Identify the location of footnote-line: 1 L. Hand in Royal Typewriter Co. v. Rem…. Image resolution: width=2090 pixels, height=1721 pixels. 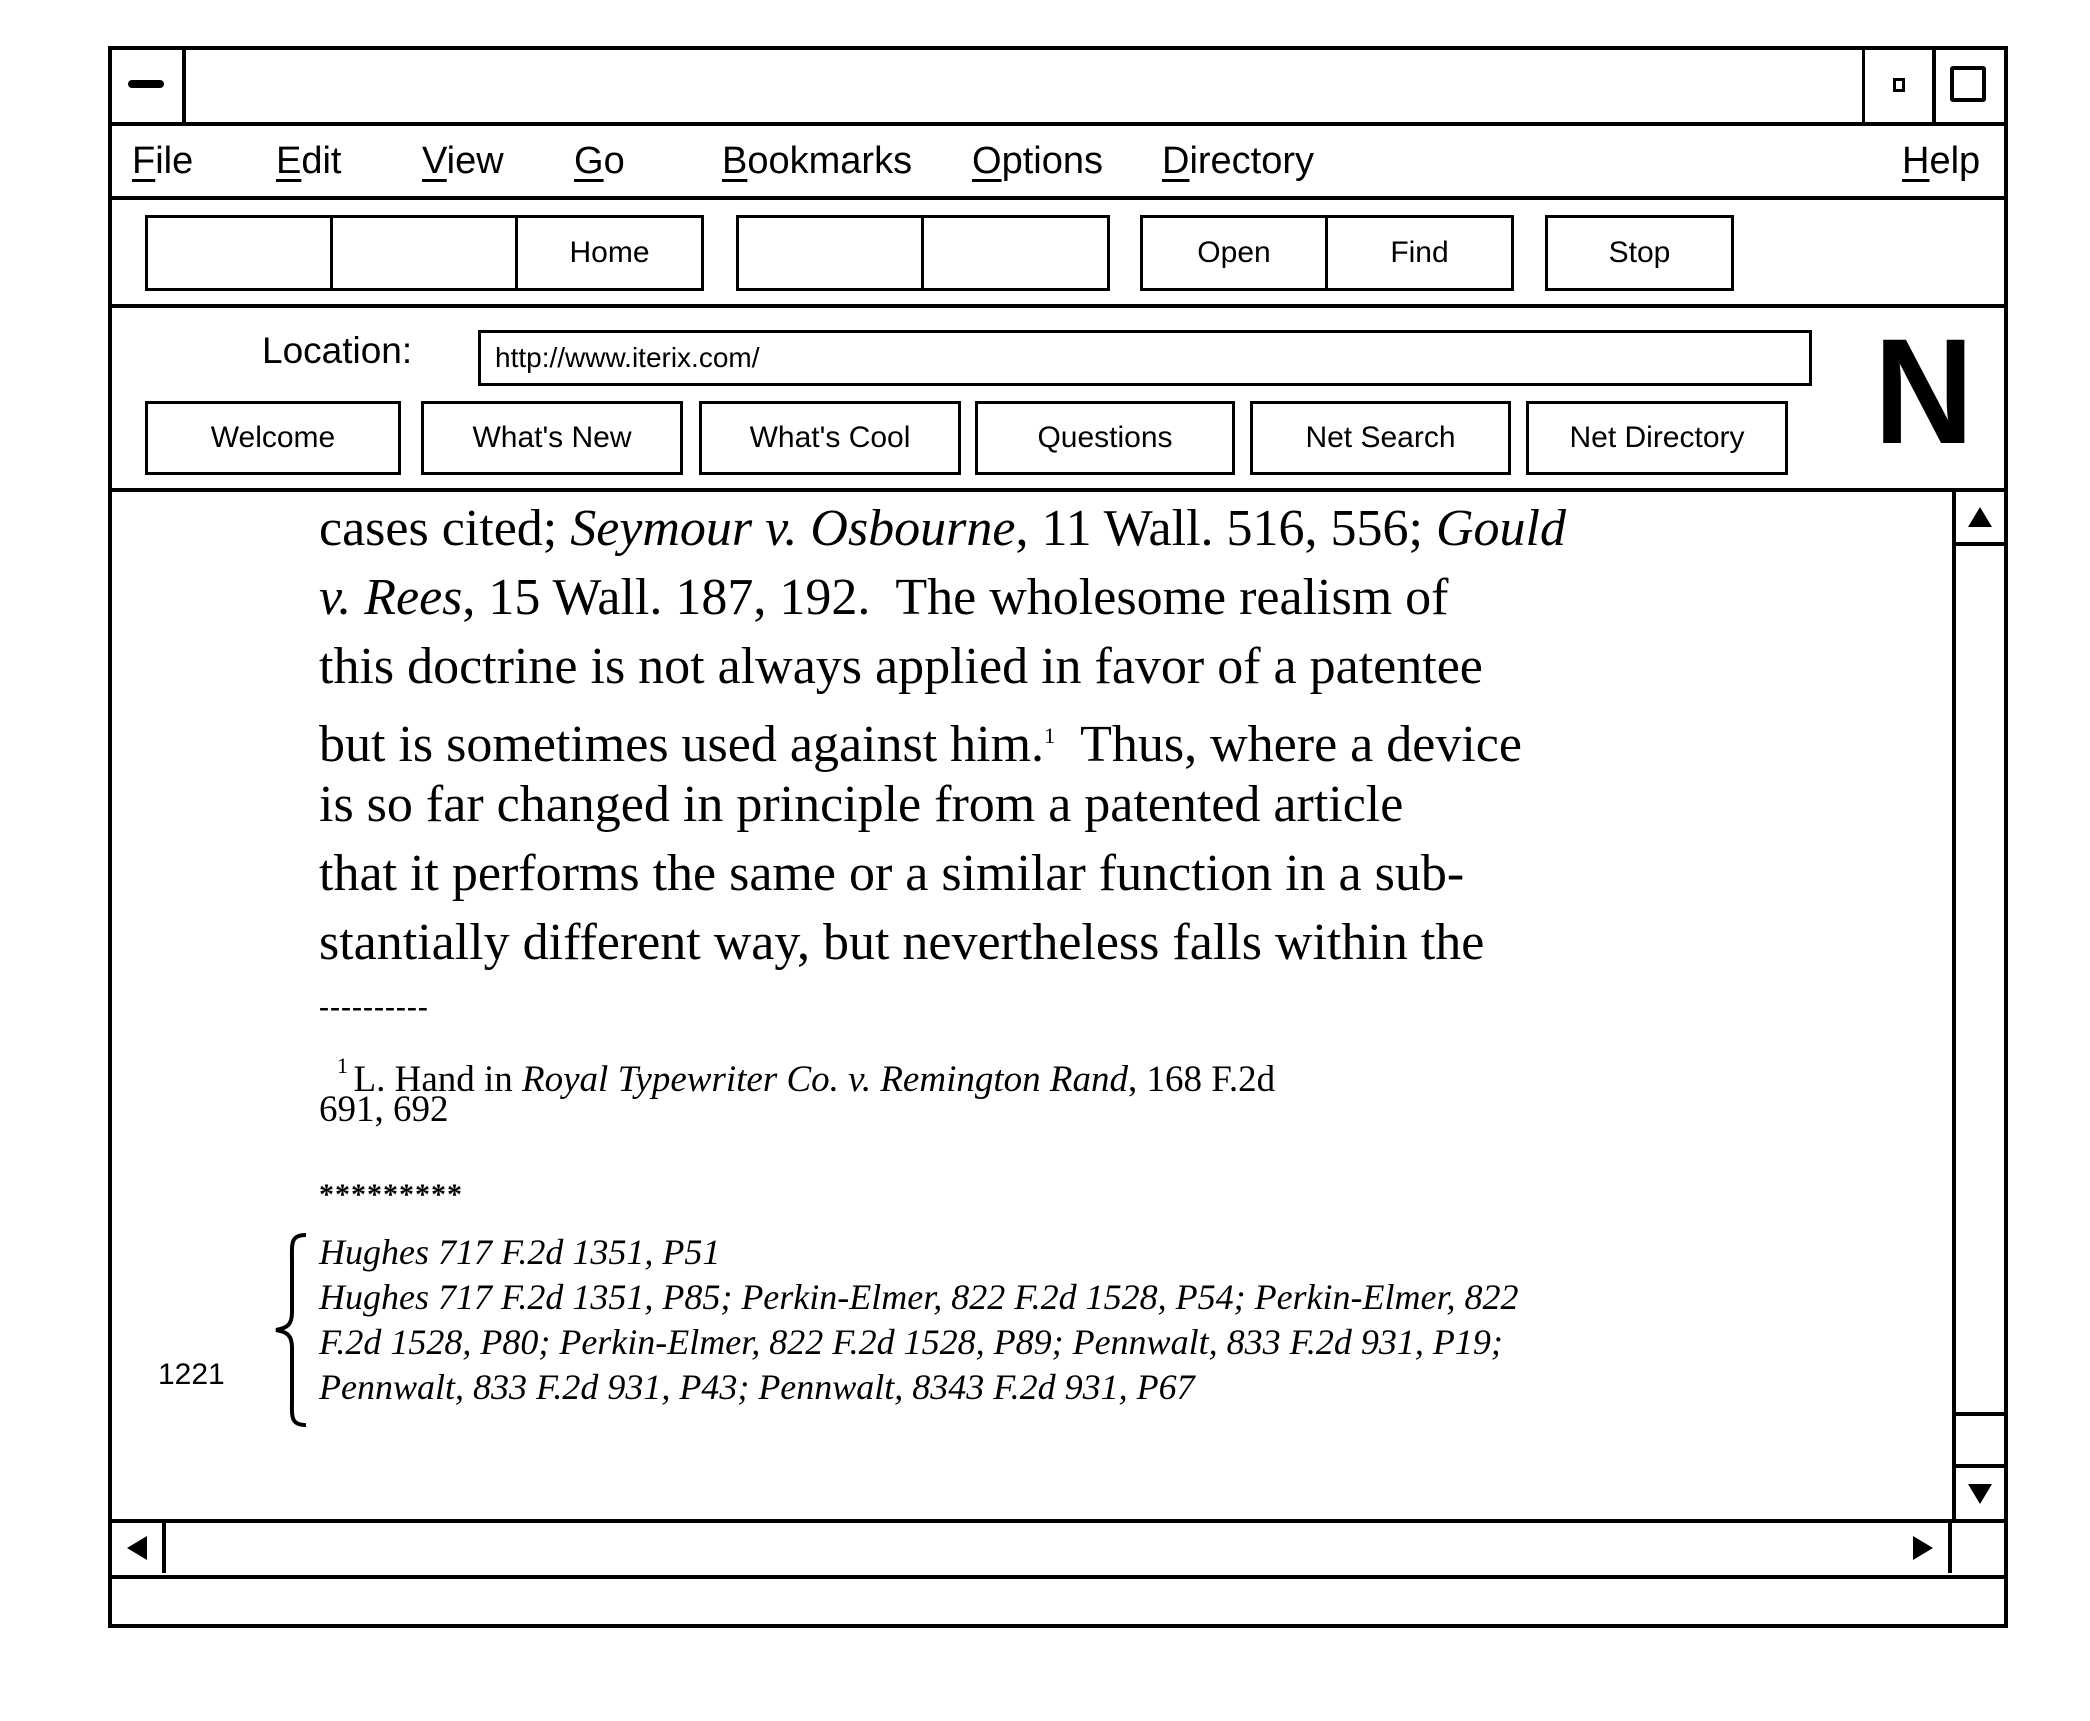
(806, 1076).